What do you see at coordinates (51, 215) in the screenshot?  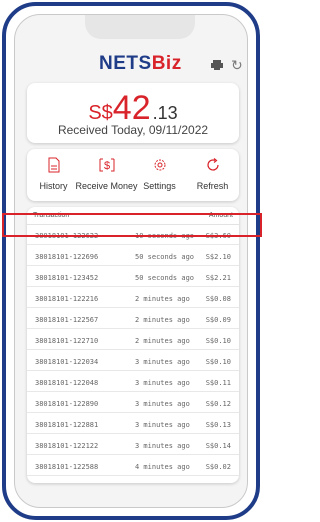 I see `column-transaction: Transaction` at bounding box center [51, 215].